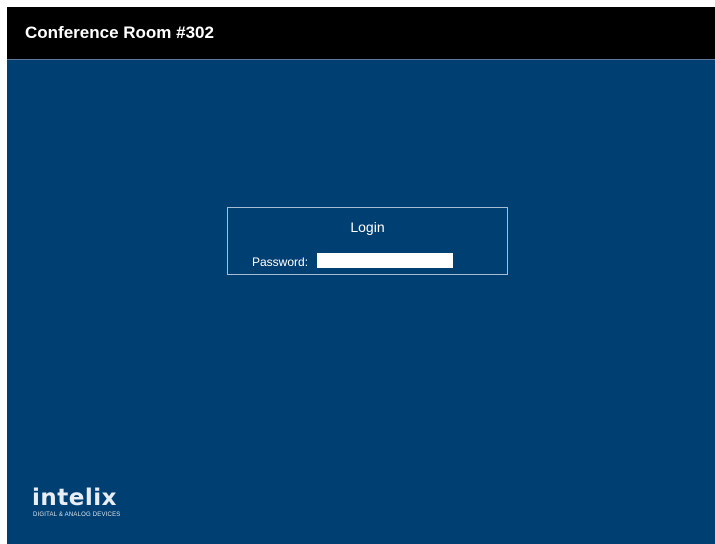 The height and width of the screenshot is (544, 715). Describe the element at coordinates (385, 260) in the screenshot. I see `password-input` at that location.